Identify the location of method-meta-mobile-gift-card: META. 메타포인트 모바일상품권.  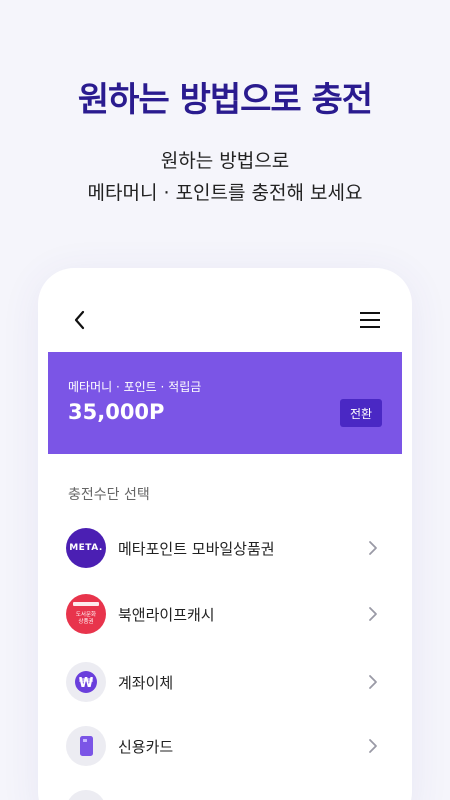
(225, 548).